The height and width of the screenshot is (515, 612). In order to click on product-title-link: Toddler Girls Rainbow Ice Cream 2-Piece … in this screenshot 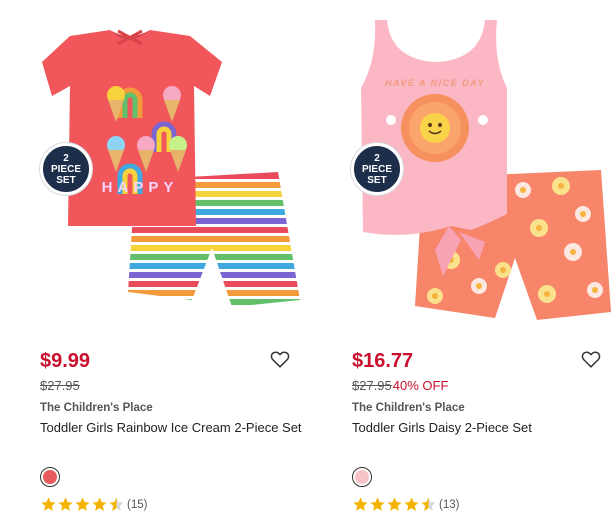, I will do `click(180, 427)`.